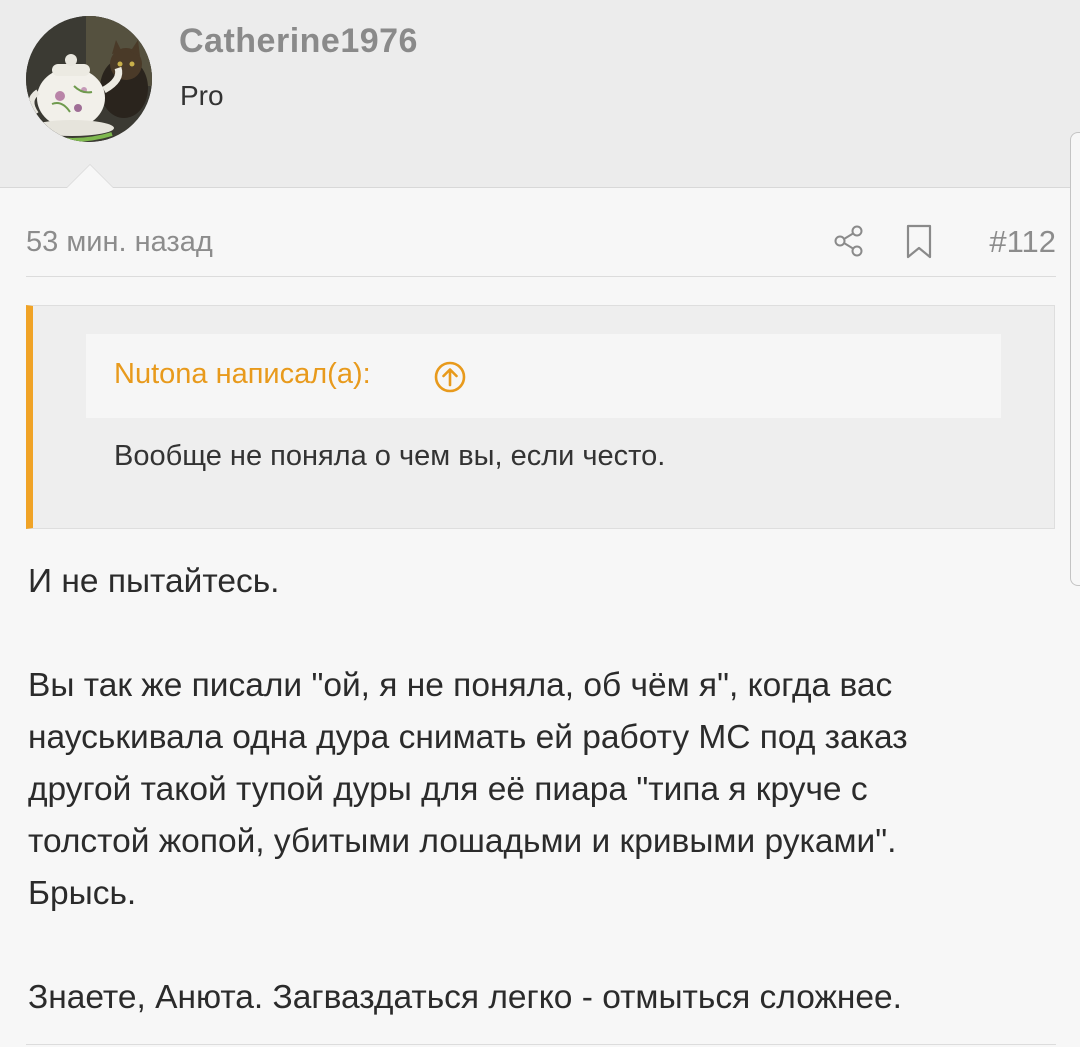  What do you see at coordinates (543, 376) in the screenshot?
I see `quote-header: Nutona написал(а):` at bounding box center [543, 376].